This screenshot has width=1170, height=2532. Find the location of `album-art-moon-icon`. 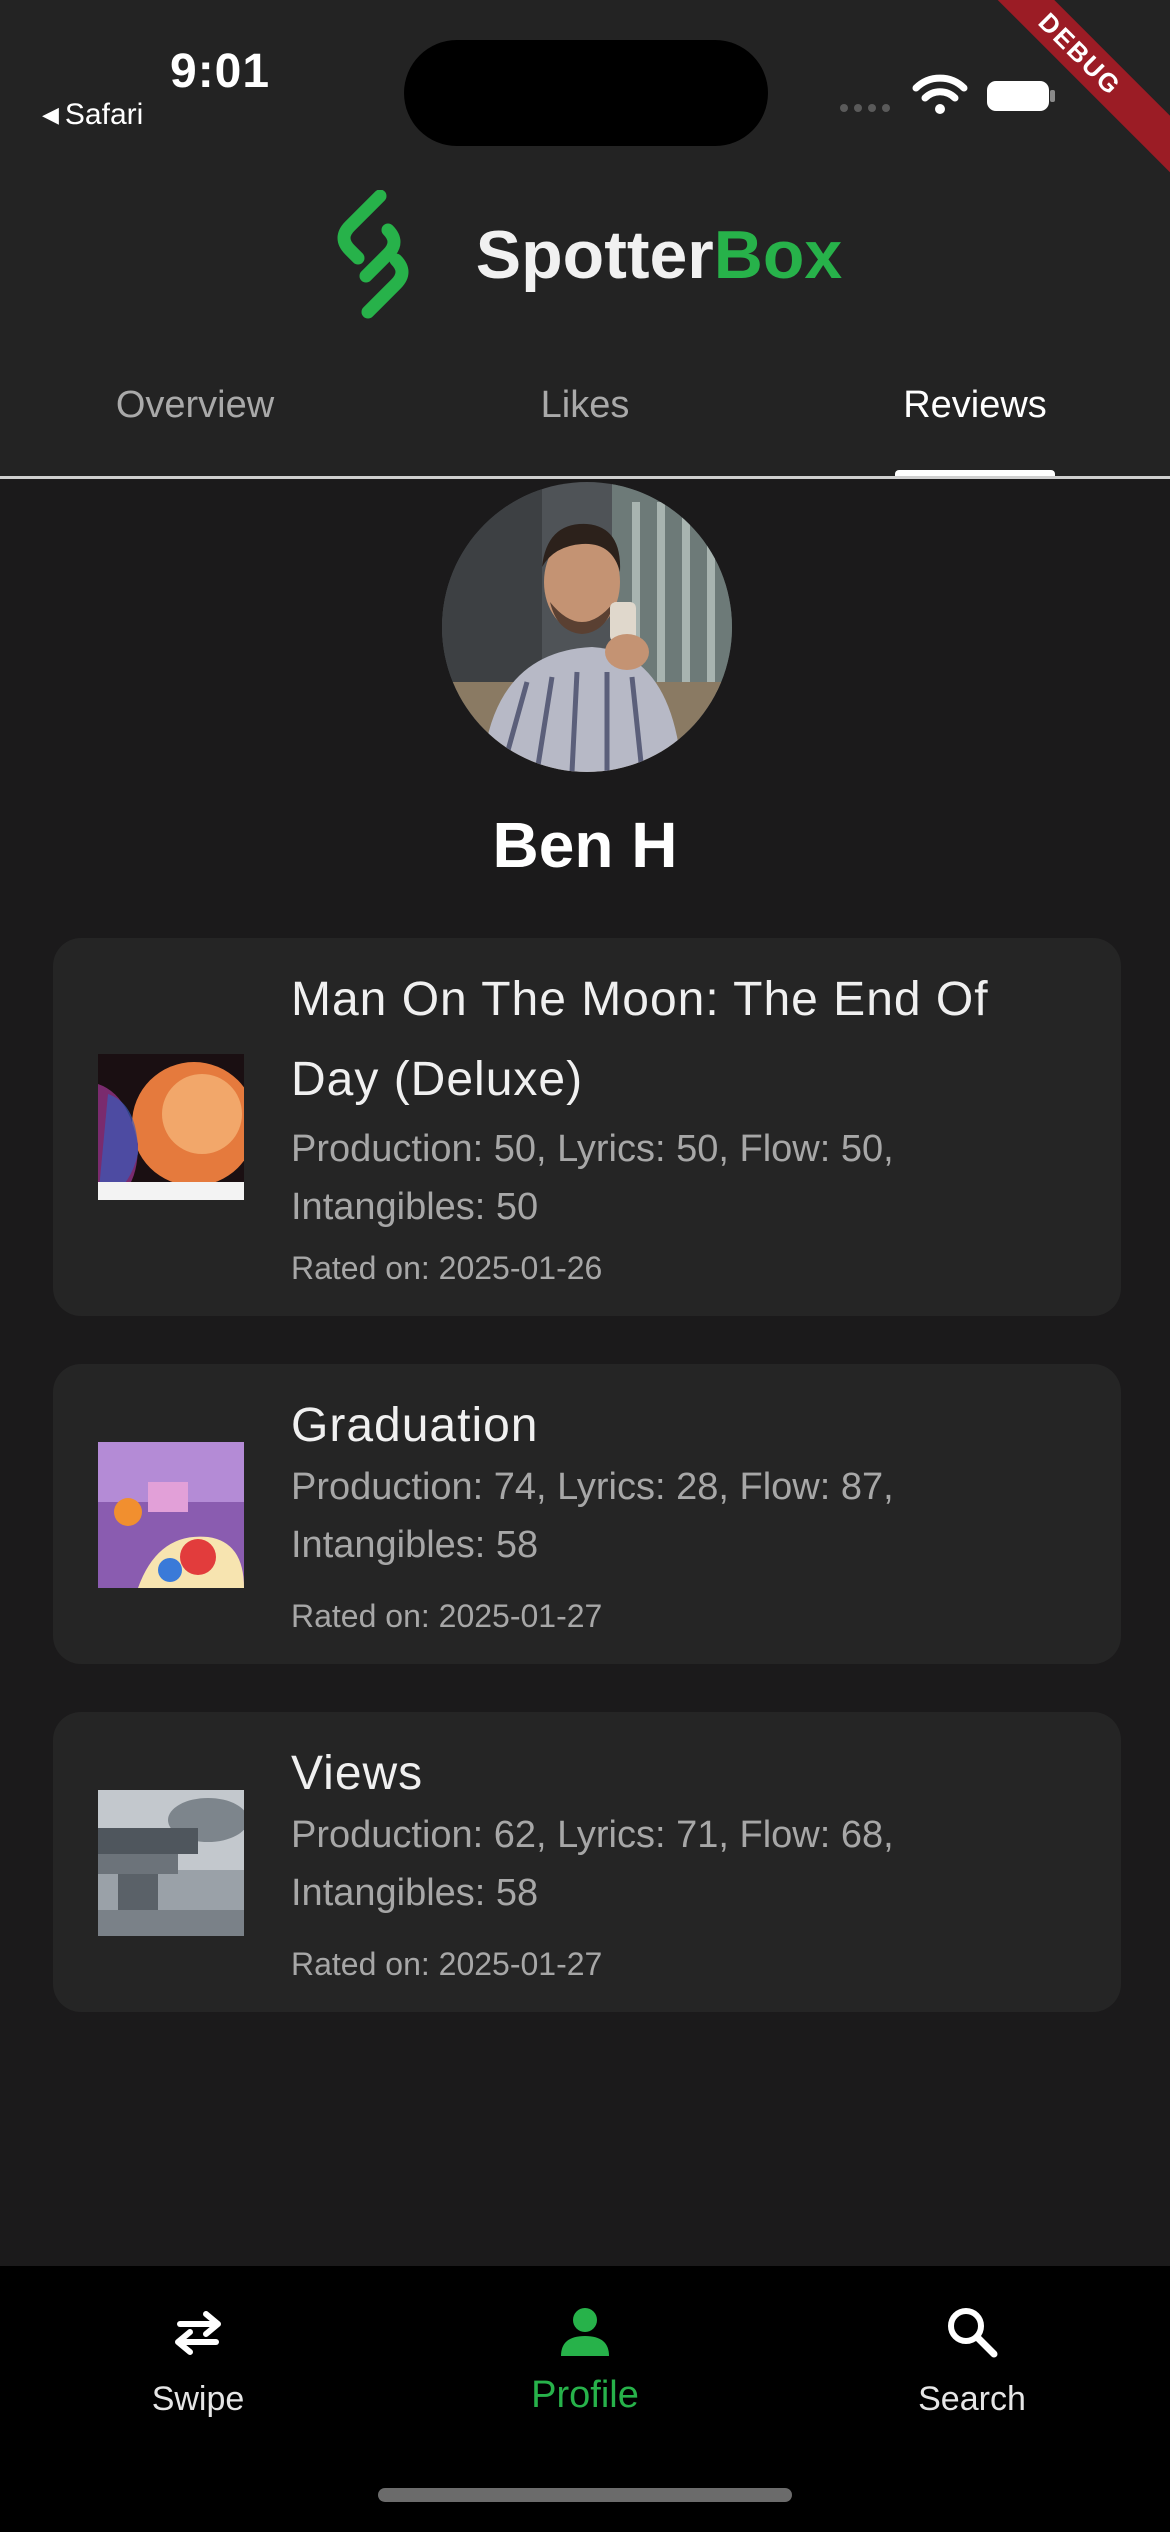

album-art-moon-icon is located at coordinates (171, 1127).